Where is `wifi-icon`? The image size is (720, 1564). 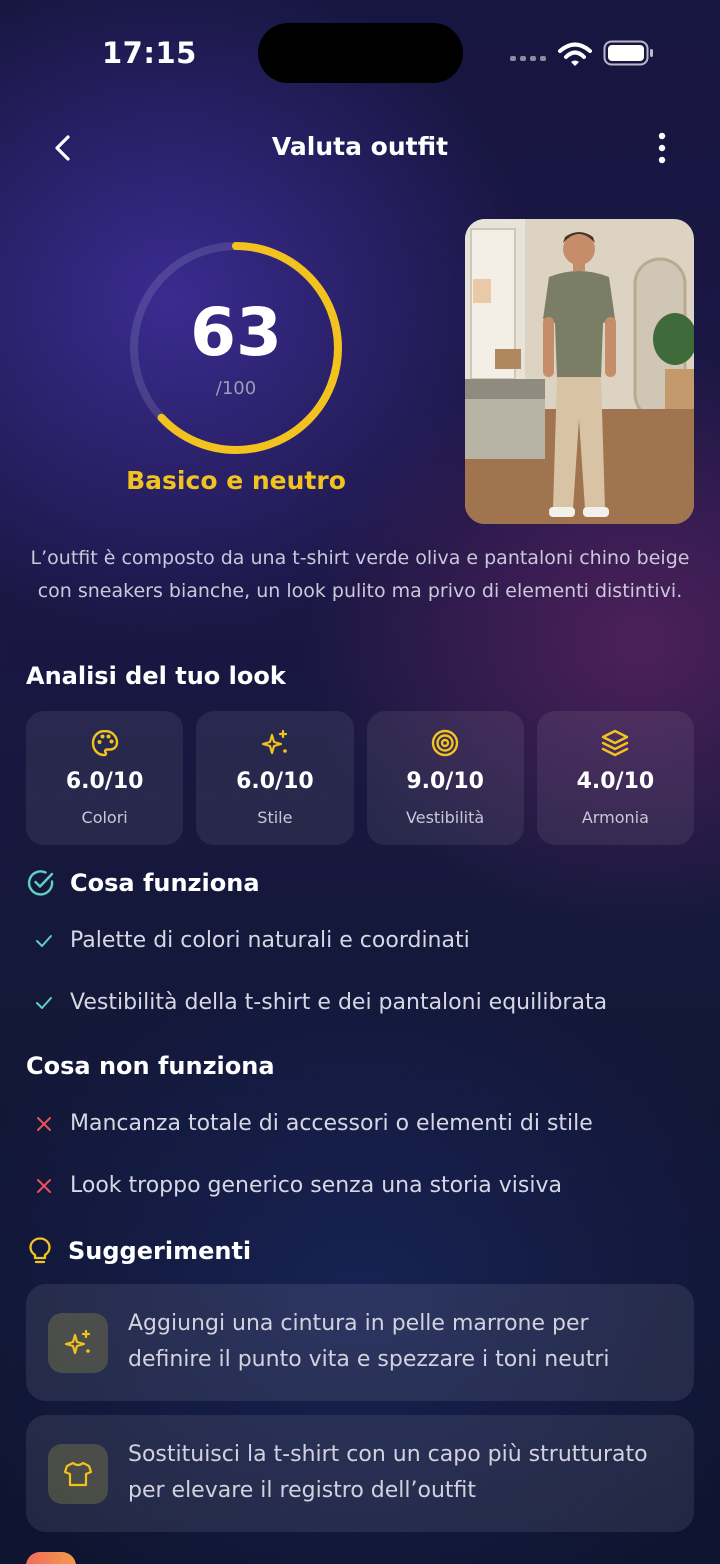 wifi-icon is located at coordinates (575, 54).